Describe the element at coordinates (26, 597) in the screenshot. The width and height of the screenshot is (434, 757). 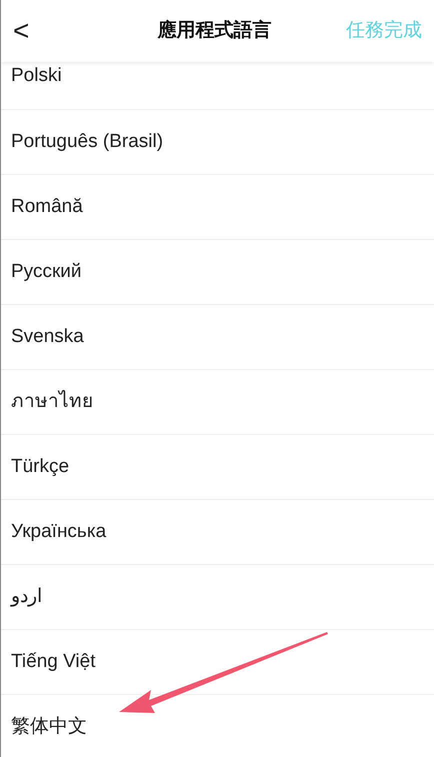
I see `language-option: اردو` at that location.